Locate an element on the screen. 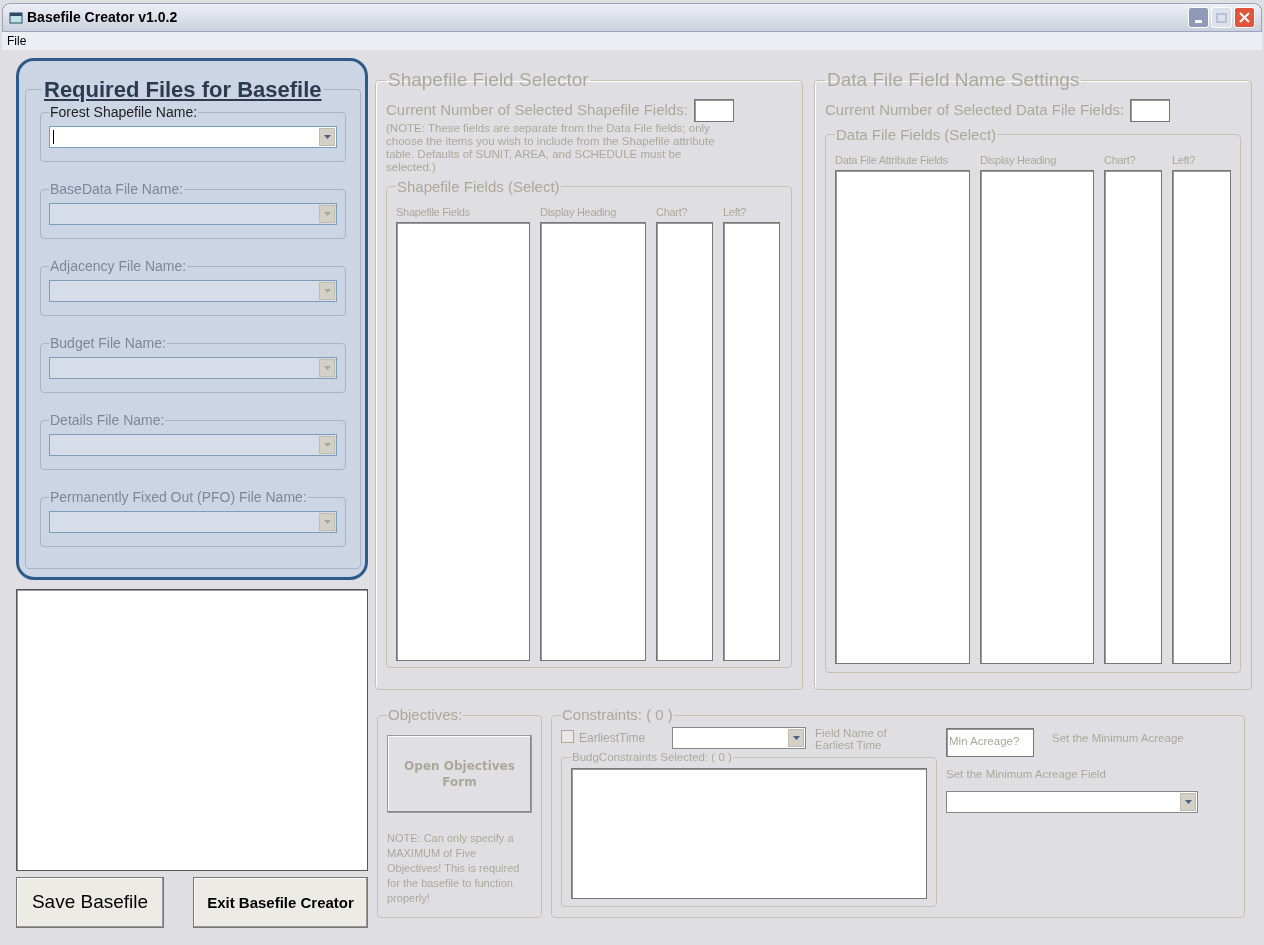 This screenshot has width=1264, height=945. field-label: Permanently Fixed Out (PFO) File Name: is located at coordinates (178, 497).